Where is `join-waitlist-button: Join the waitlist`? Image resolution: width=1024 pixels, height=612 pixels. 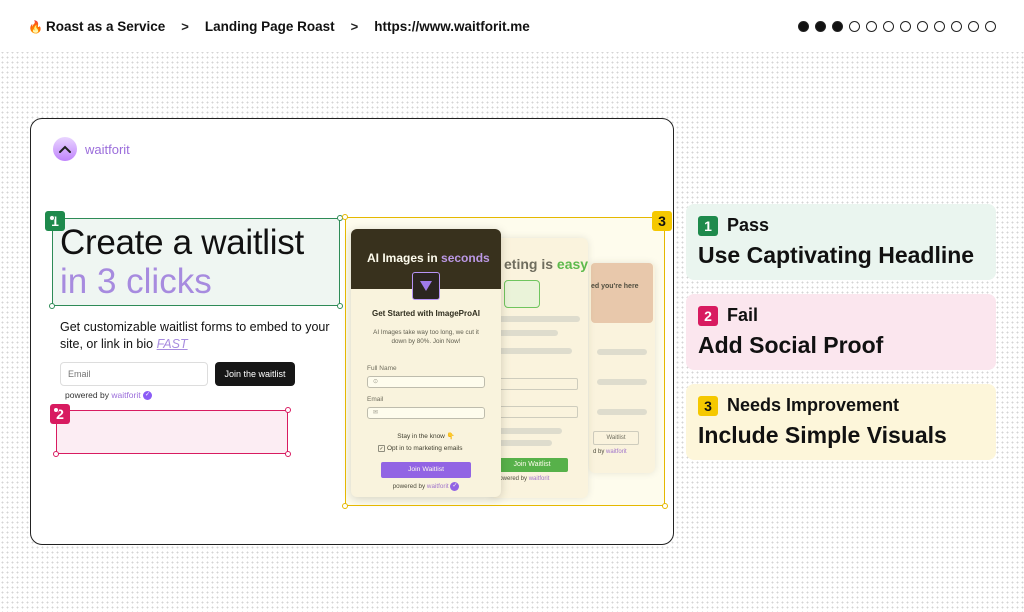
join-waitlist-button: Join the waitlist is located at coordinates (255, 374).